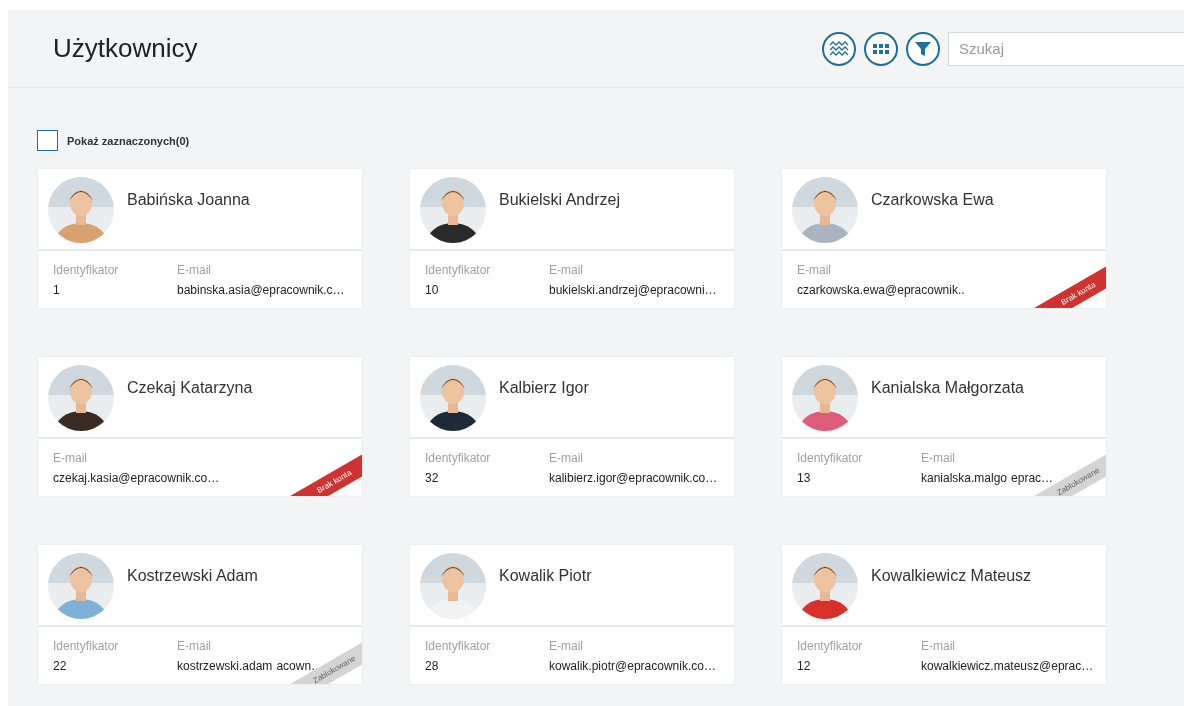 The width and height of the screenshot is (1184, 706). Describe the element at coordinates (60, 666) in the screenshot. I see `field-value: 22` at that location.